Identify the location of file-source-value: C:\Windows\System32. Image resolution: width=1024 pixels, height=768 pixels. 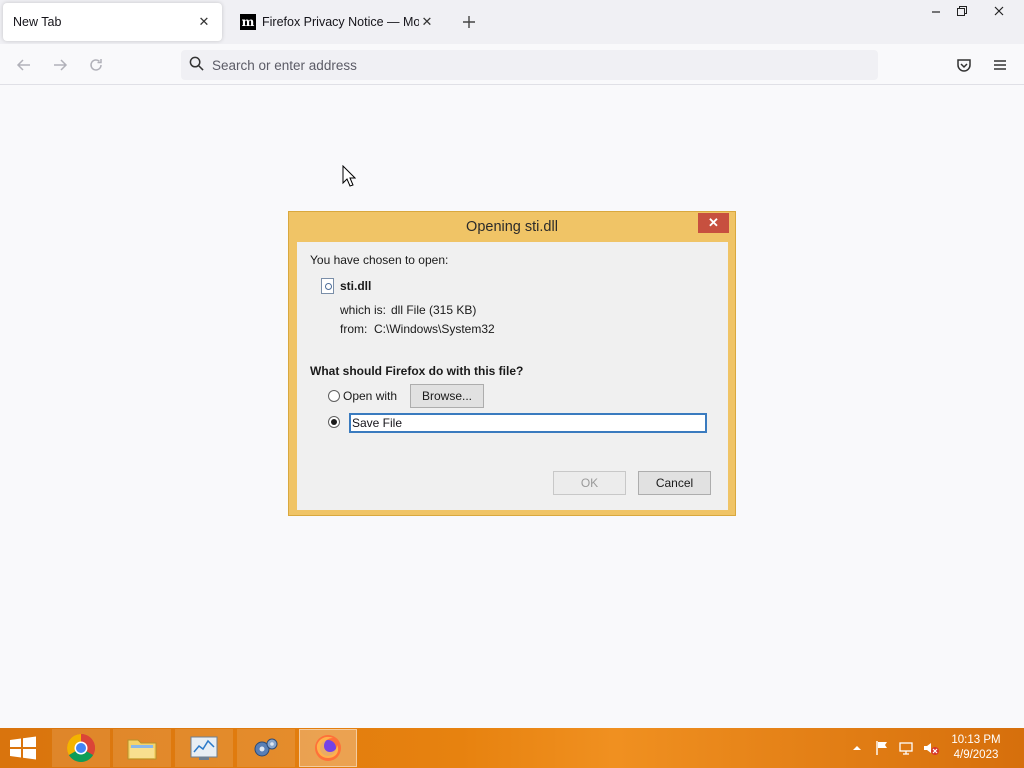
(434, 329).